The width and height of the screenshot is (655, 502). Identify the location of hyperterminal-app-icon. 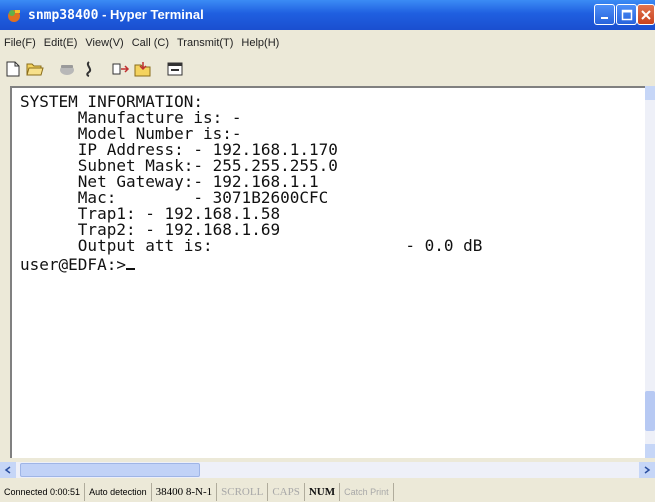
(14, 15).